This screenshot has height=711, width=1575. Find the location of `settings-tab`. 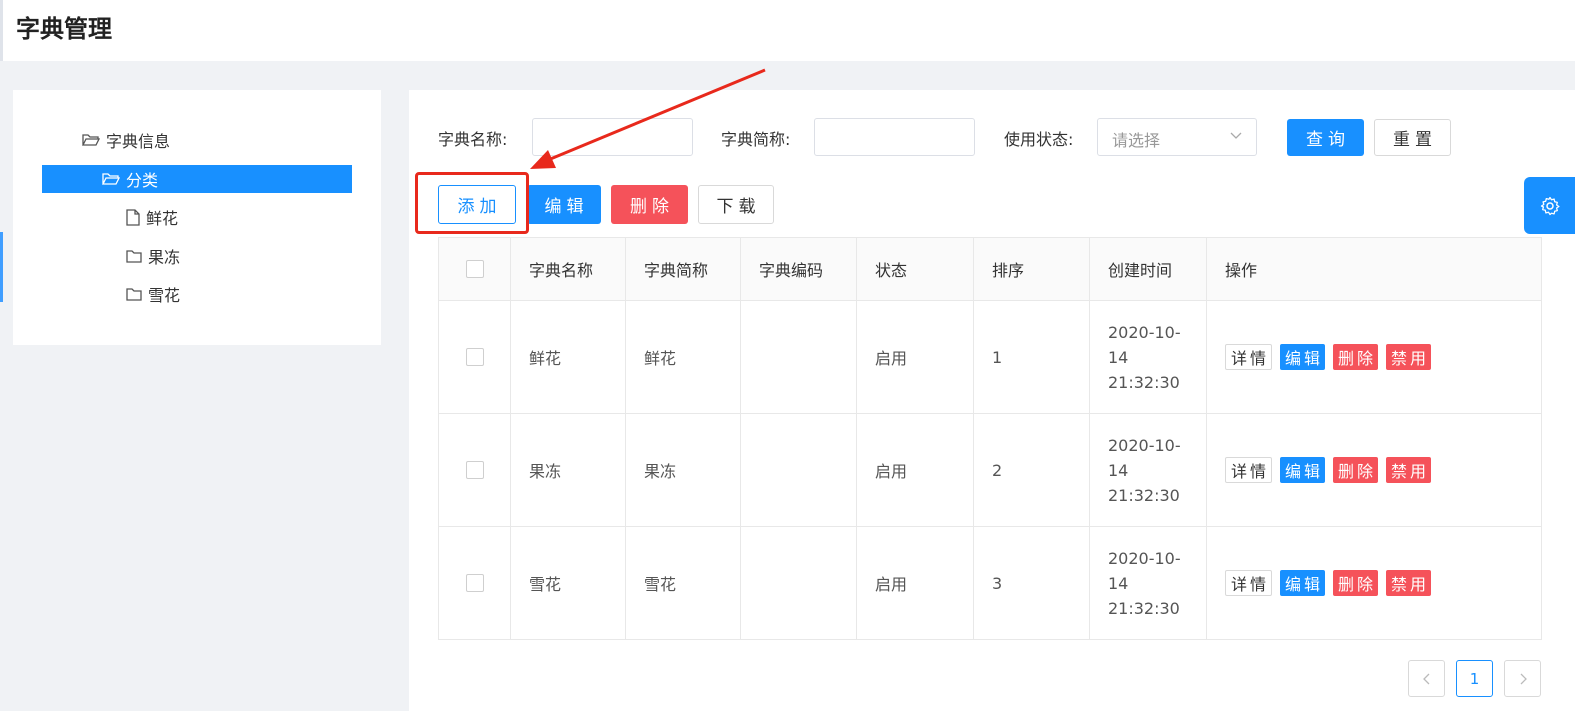

settings-tab is located at coordinates (1549, 205).